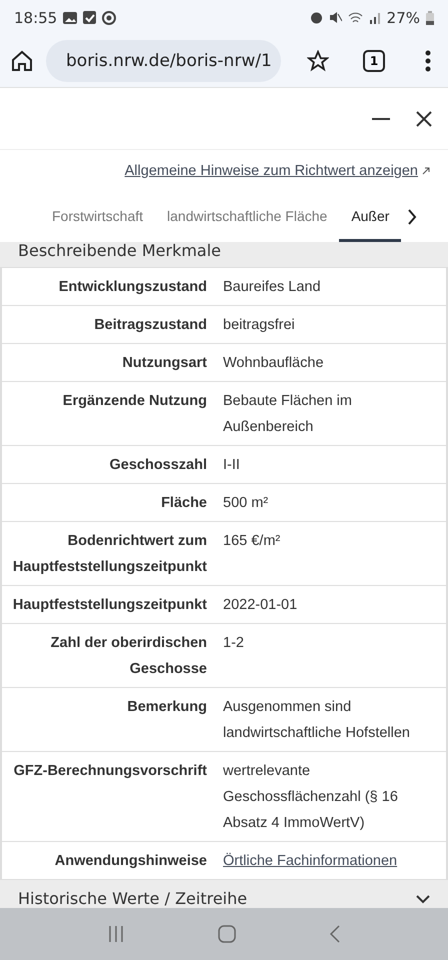 The width and height of the screenshot is (448, 960). What do you see at coordinates (430, 17) in the screenshot?
I see `battery-icon` at bounding box center [430, 17].